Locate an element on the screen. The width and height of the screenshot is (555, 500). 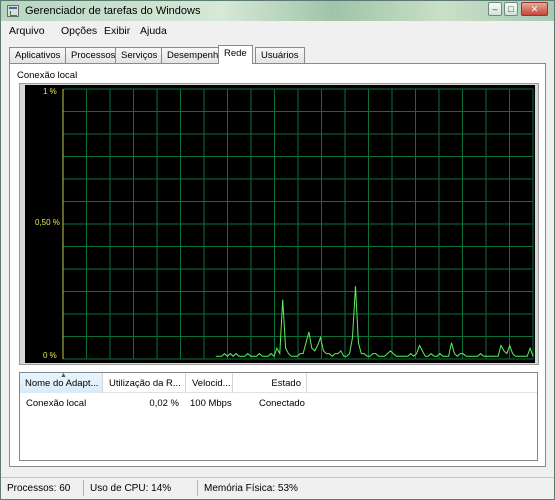
adapter-state-cell: Conectado is located at coordinates (282, 403).